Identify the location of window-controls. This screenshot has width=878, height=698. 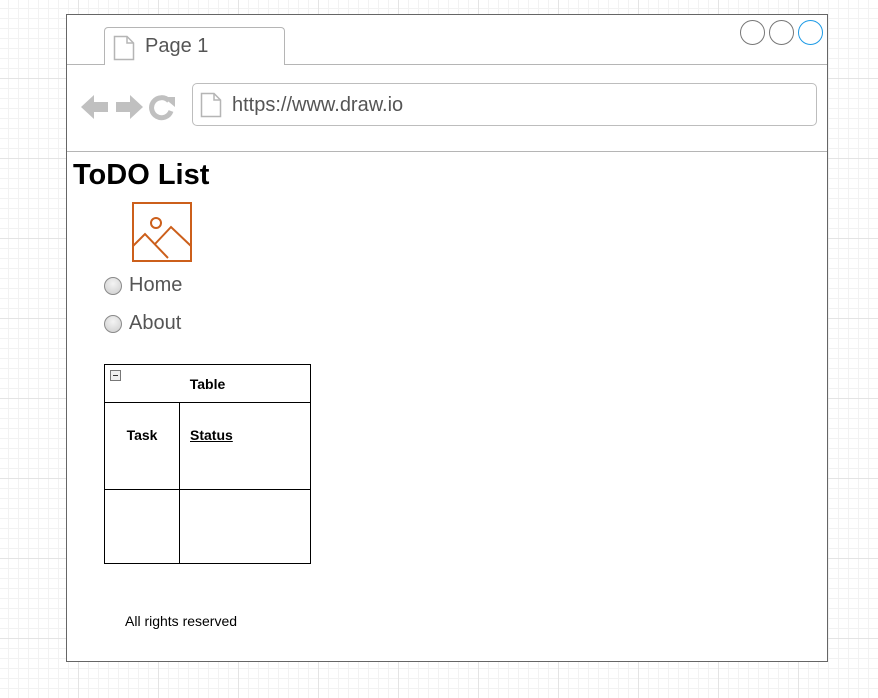
(781, 32).